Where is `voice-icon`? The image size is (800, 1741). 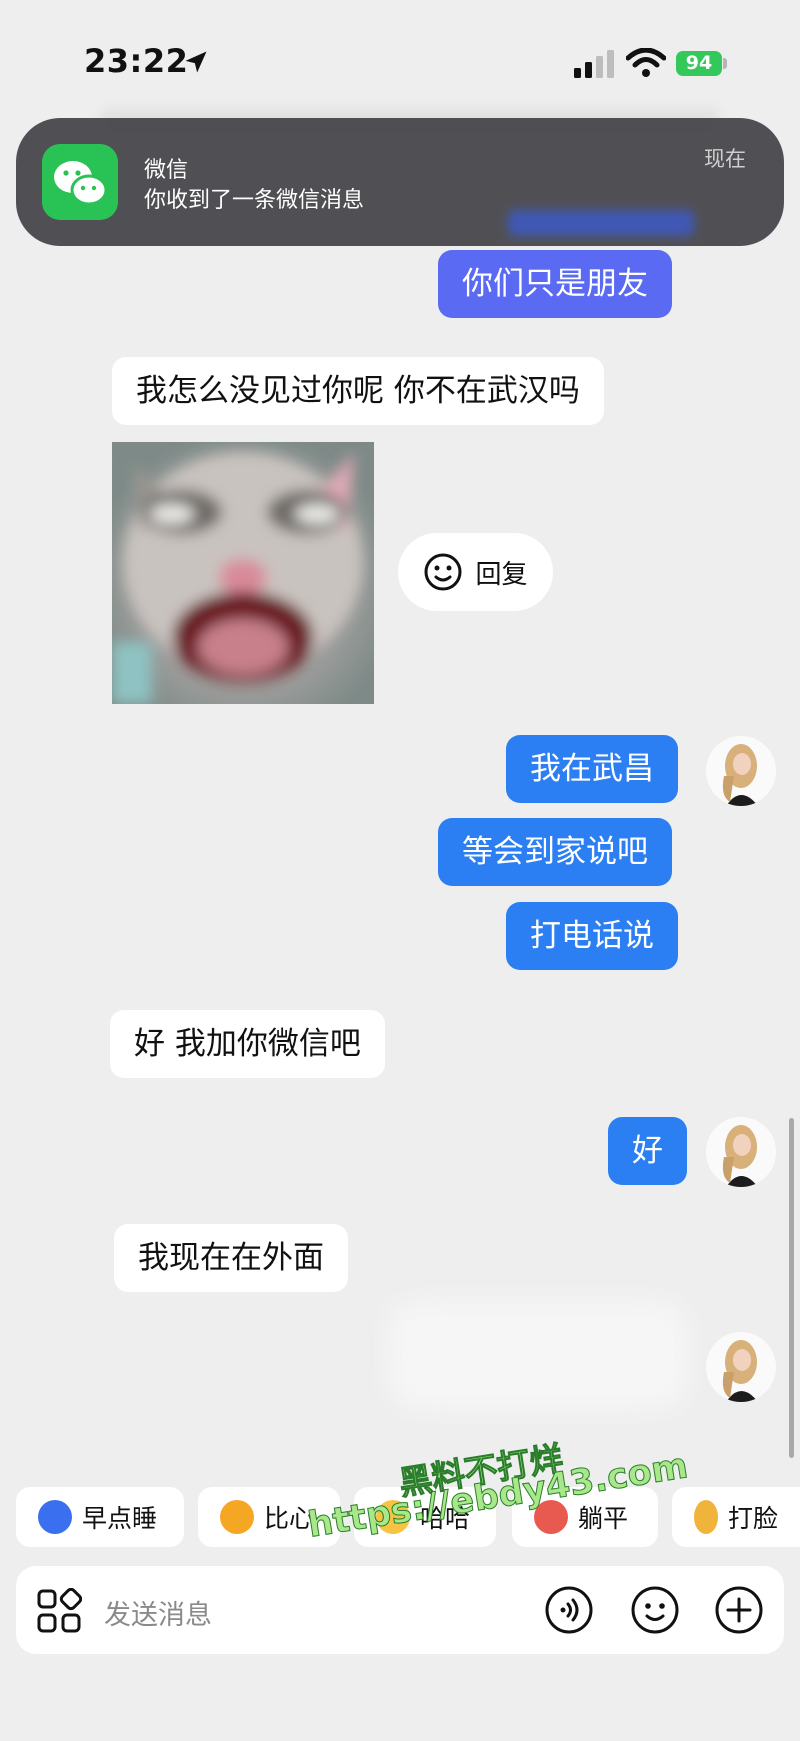
voice-icon is located at coordinates (569, 1610).